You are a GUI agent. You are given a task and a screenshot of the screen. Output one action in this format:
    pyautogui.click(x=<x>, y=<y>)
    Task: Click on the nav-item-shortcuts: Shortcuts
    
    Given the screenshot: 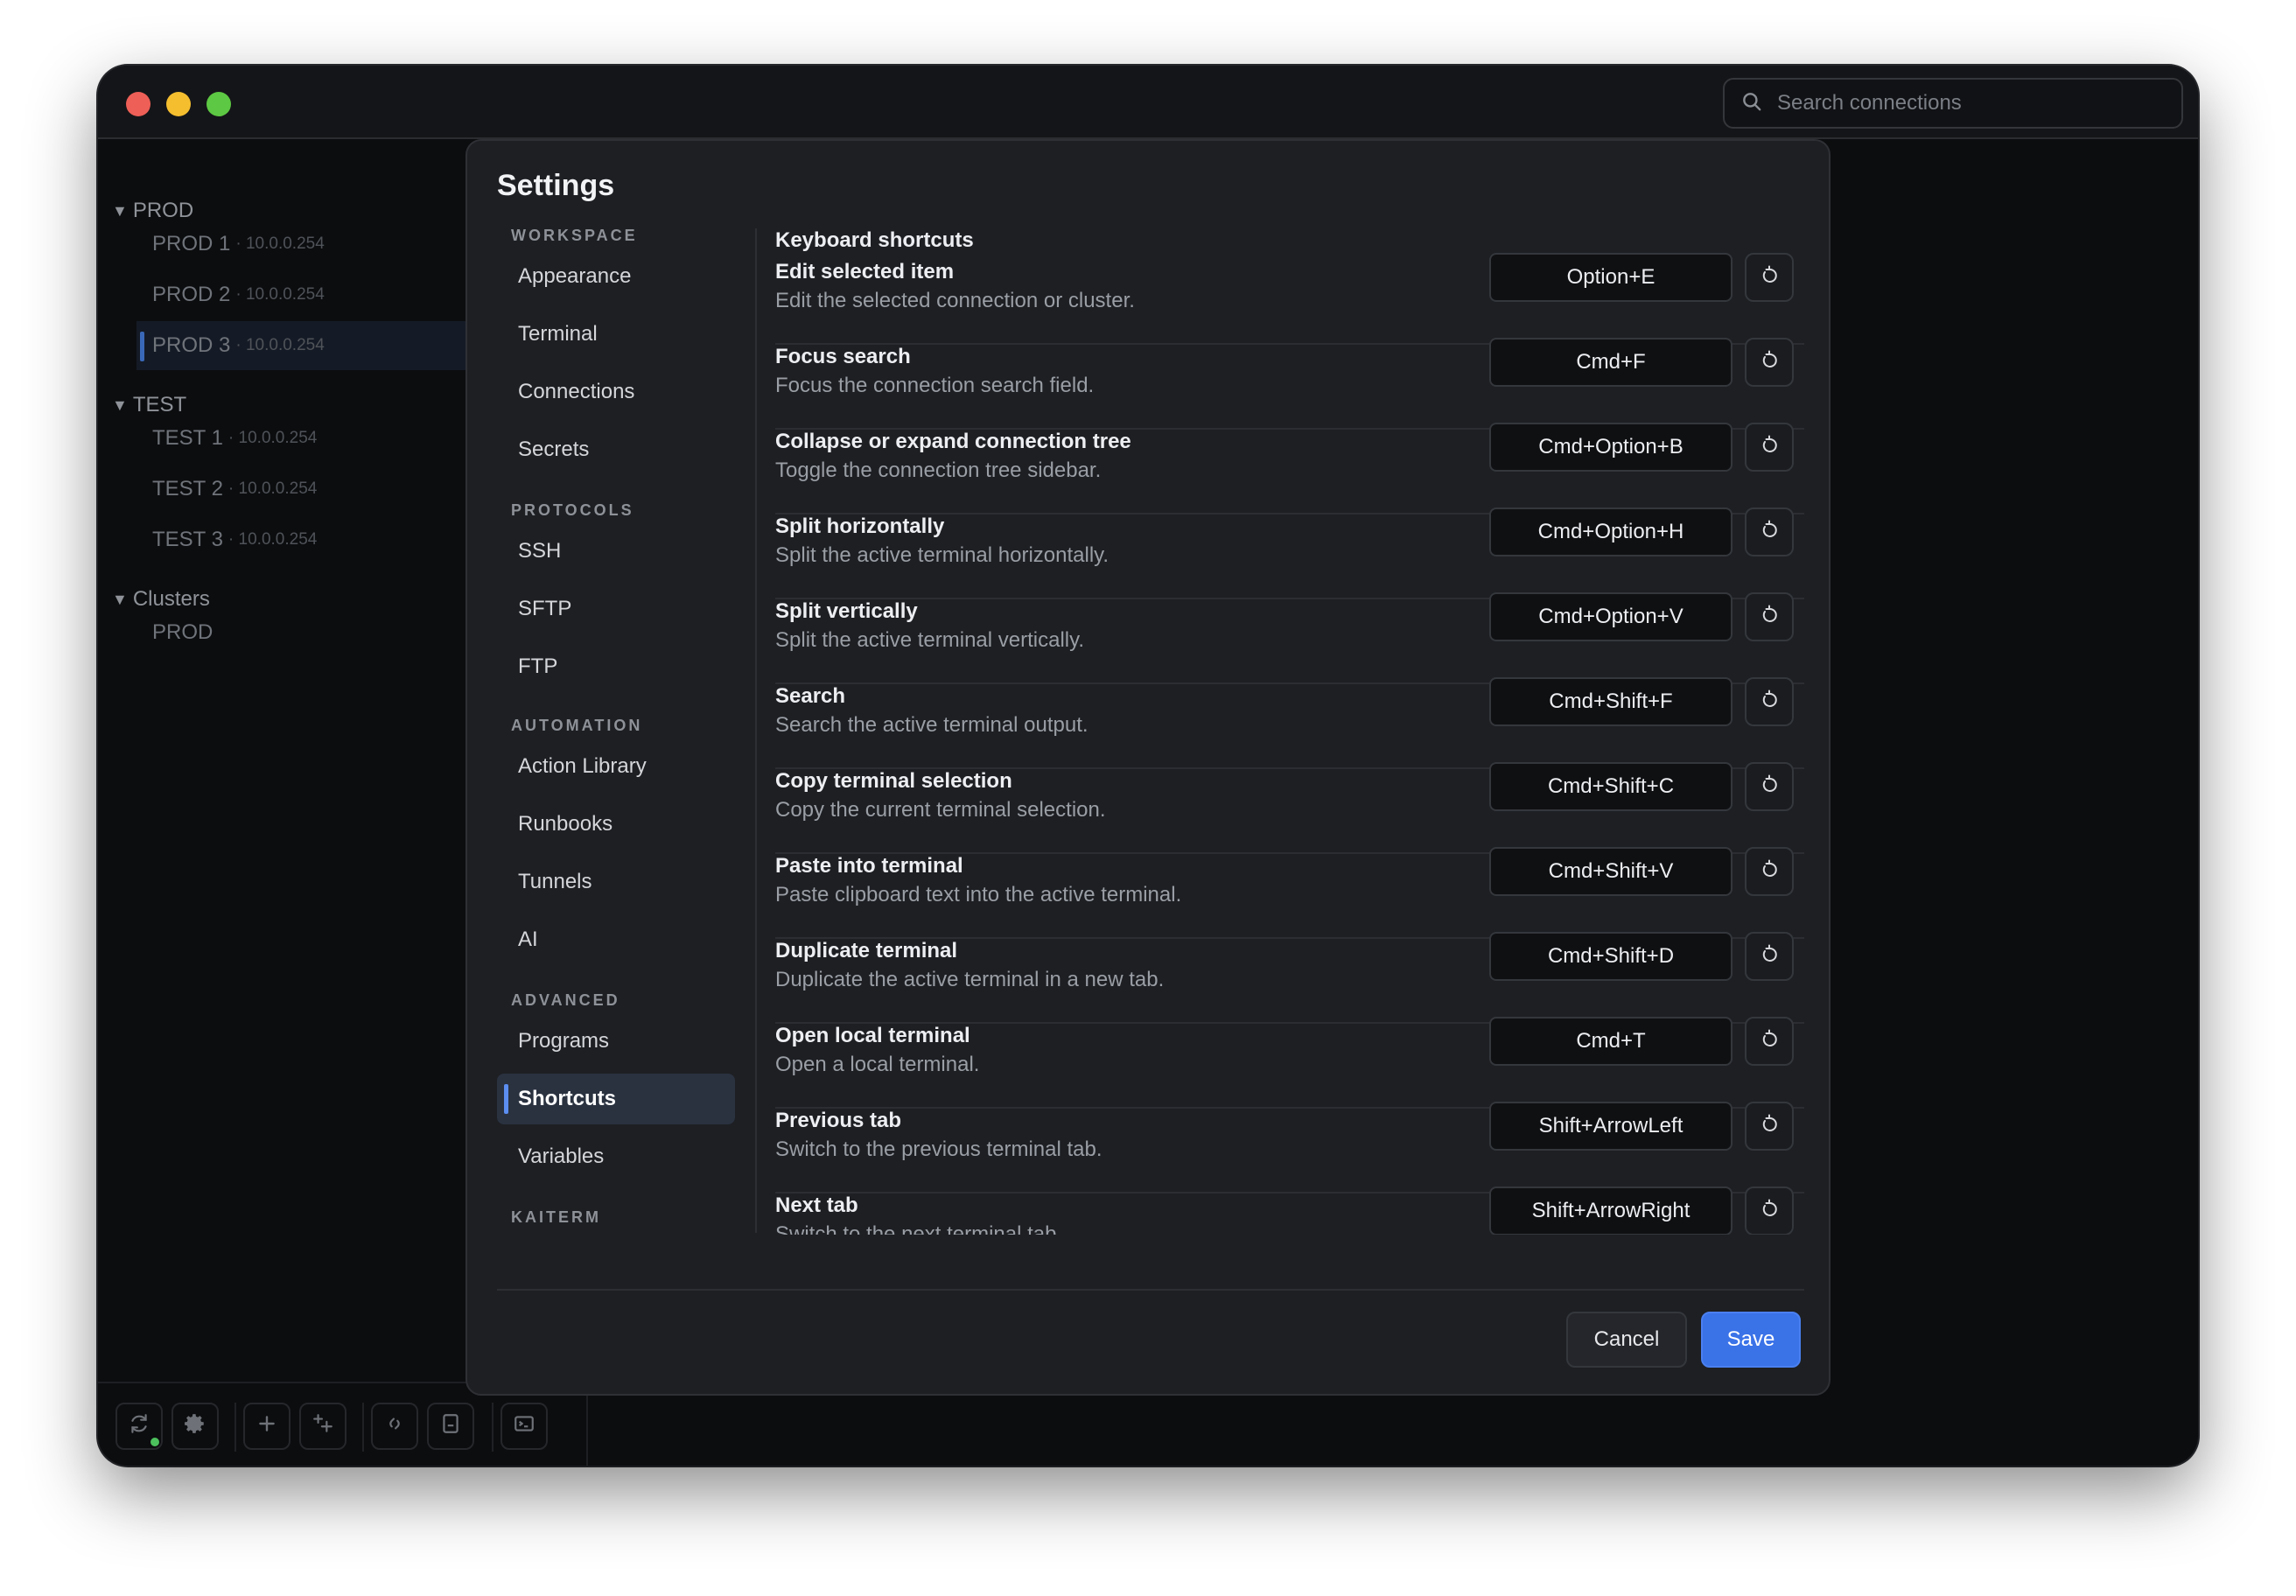 What is the action you would take?
    pyautogui.click(x=616, y=1099)
    